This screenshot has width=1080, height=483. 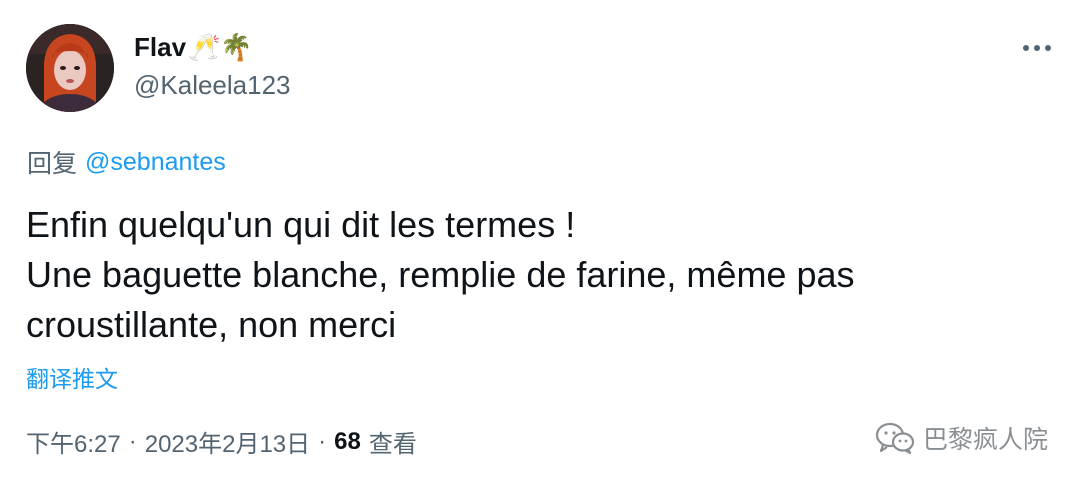 I want to click on avatar-image, so click(x=70, y=68).